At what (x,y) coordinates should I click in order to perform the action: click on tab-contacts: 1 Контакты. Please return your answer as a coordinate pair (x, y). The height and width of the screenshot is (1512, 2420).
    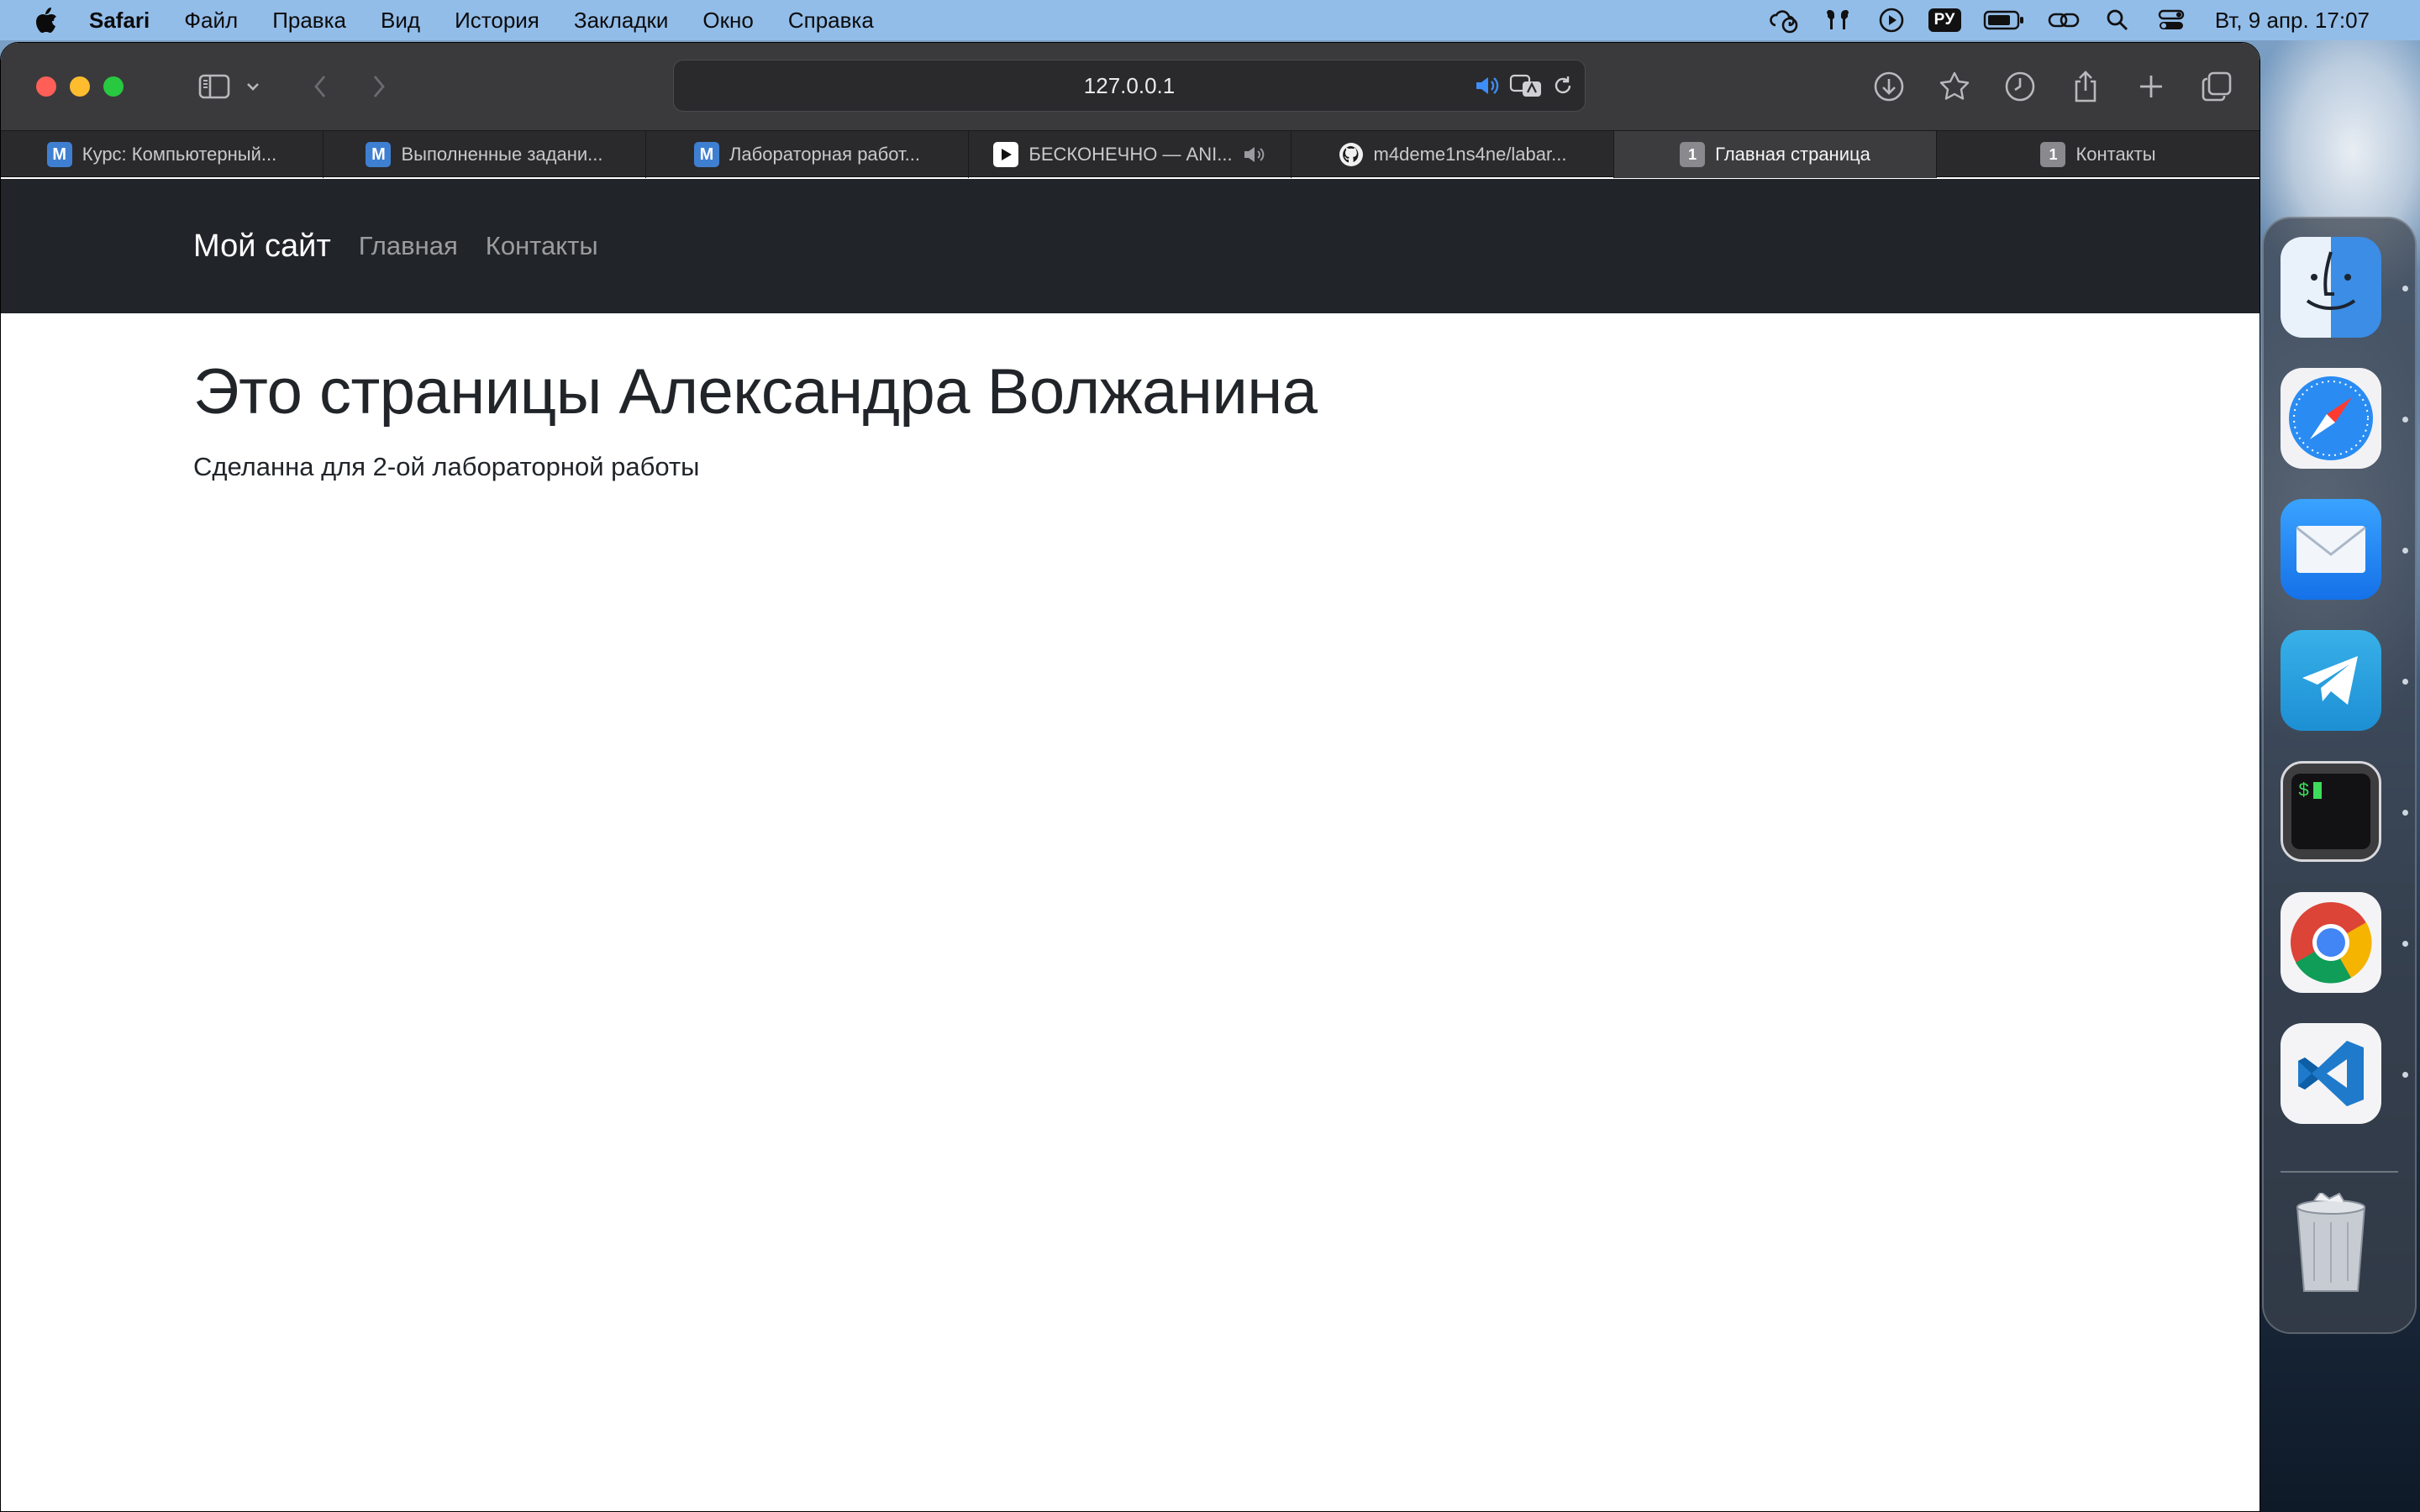
    Looking at the image, I should click on (2098, 154).